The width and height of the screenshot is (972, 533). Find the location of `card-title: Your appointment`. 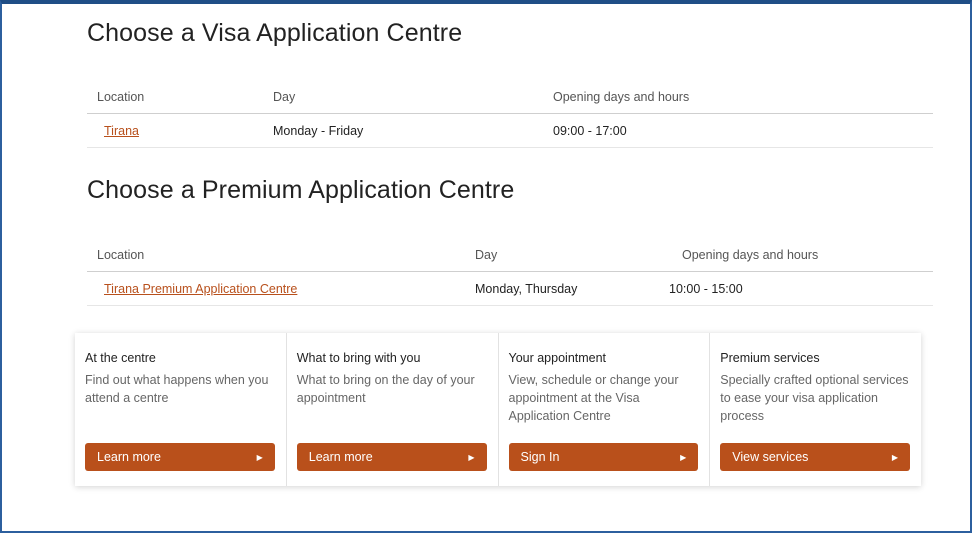

card-title: Your appointment is located at coordinates (557, 358).